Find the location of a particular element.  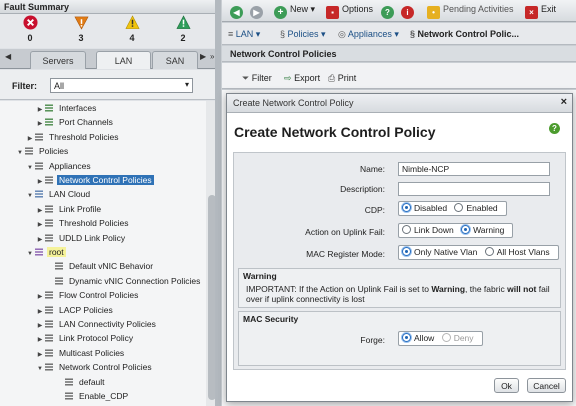

help-button: ? is located at coordinates (389, 11).